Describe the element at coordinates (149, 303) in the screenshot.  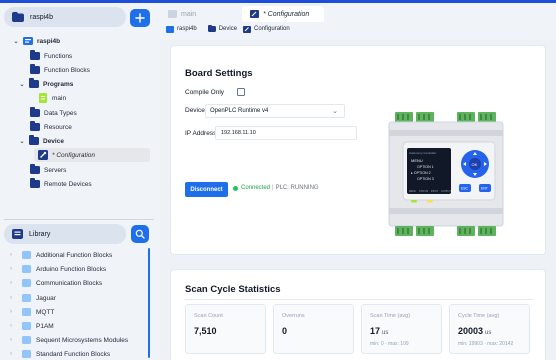
I see `library-scrollbar` at that location.